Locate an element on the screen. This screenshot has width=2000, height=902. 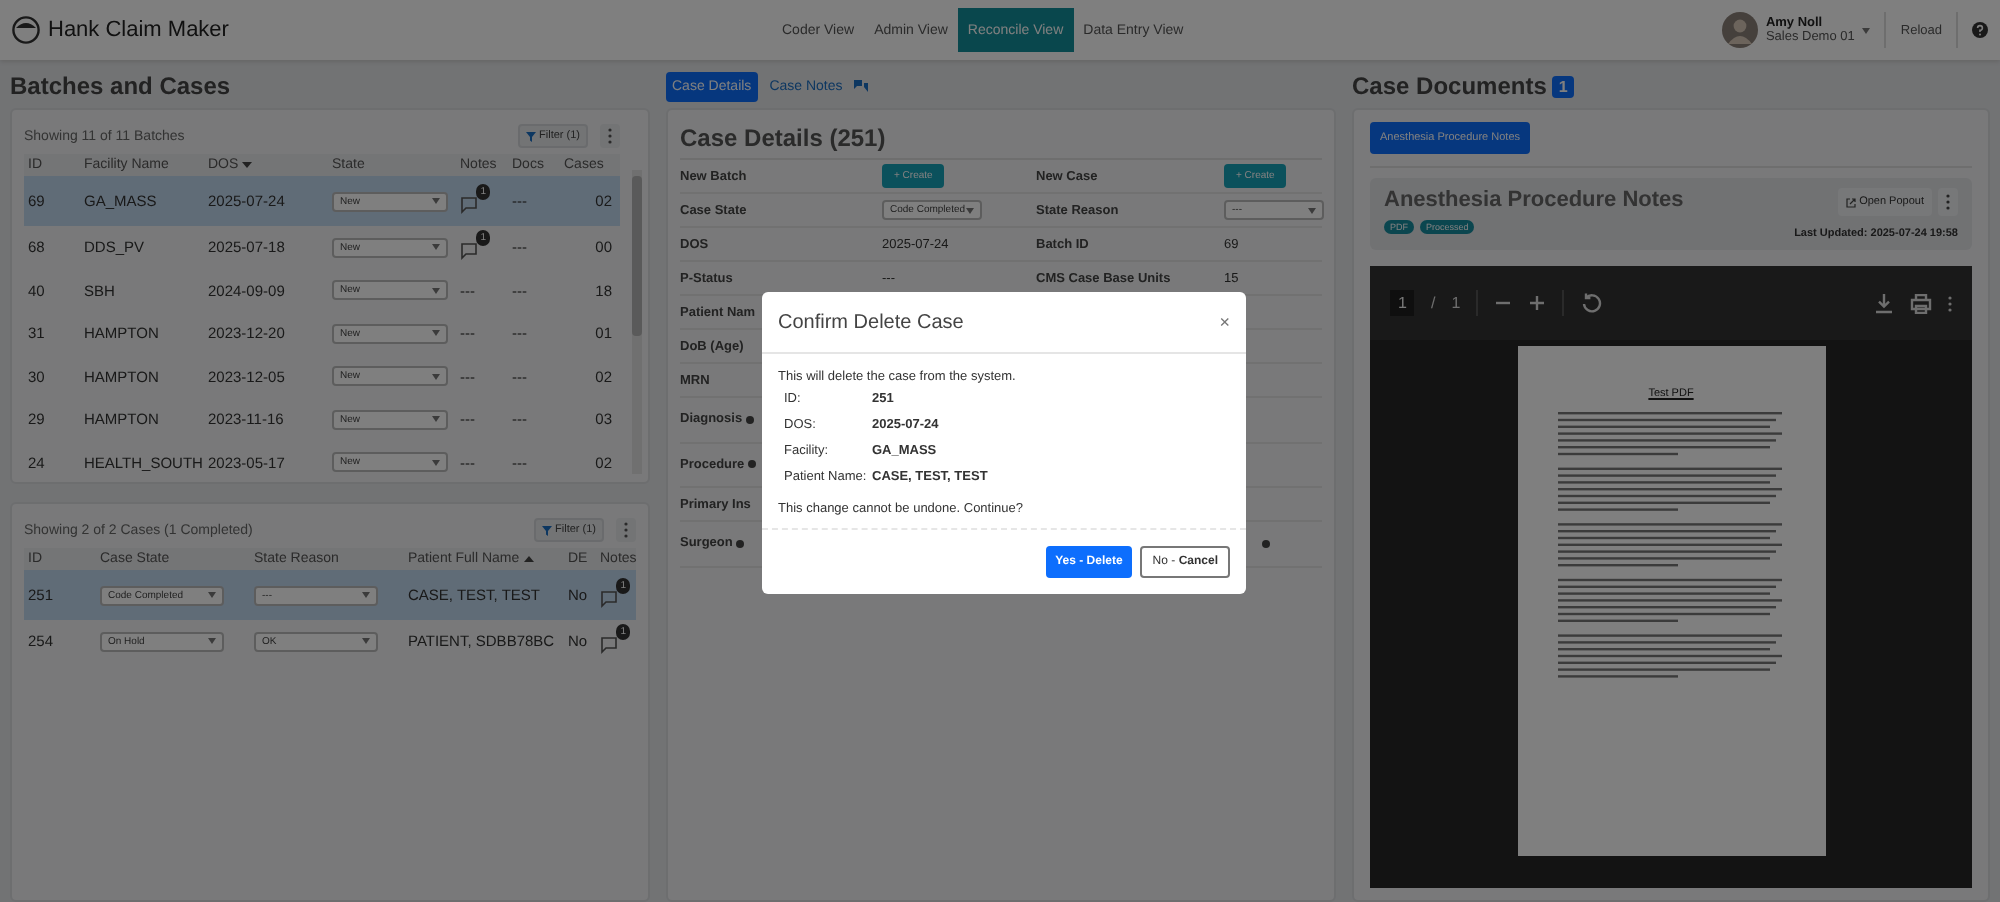
close-button: × is located at coordinates (1224, 322).